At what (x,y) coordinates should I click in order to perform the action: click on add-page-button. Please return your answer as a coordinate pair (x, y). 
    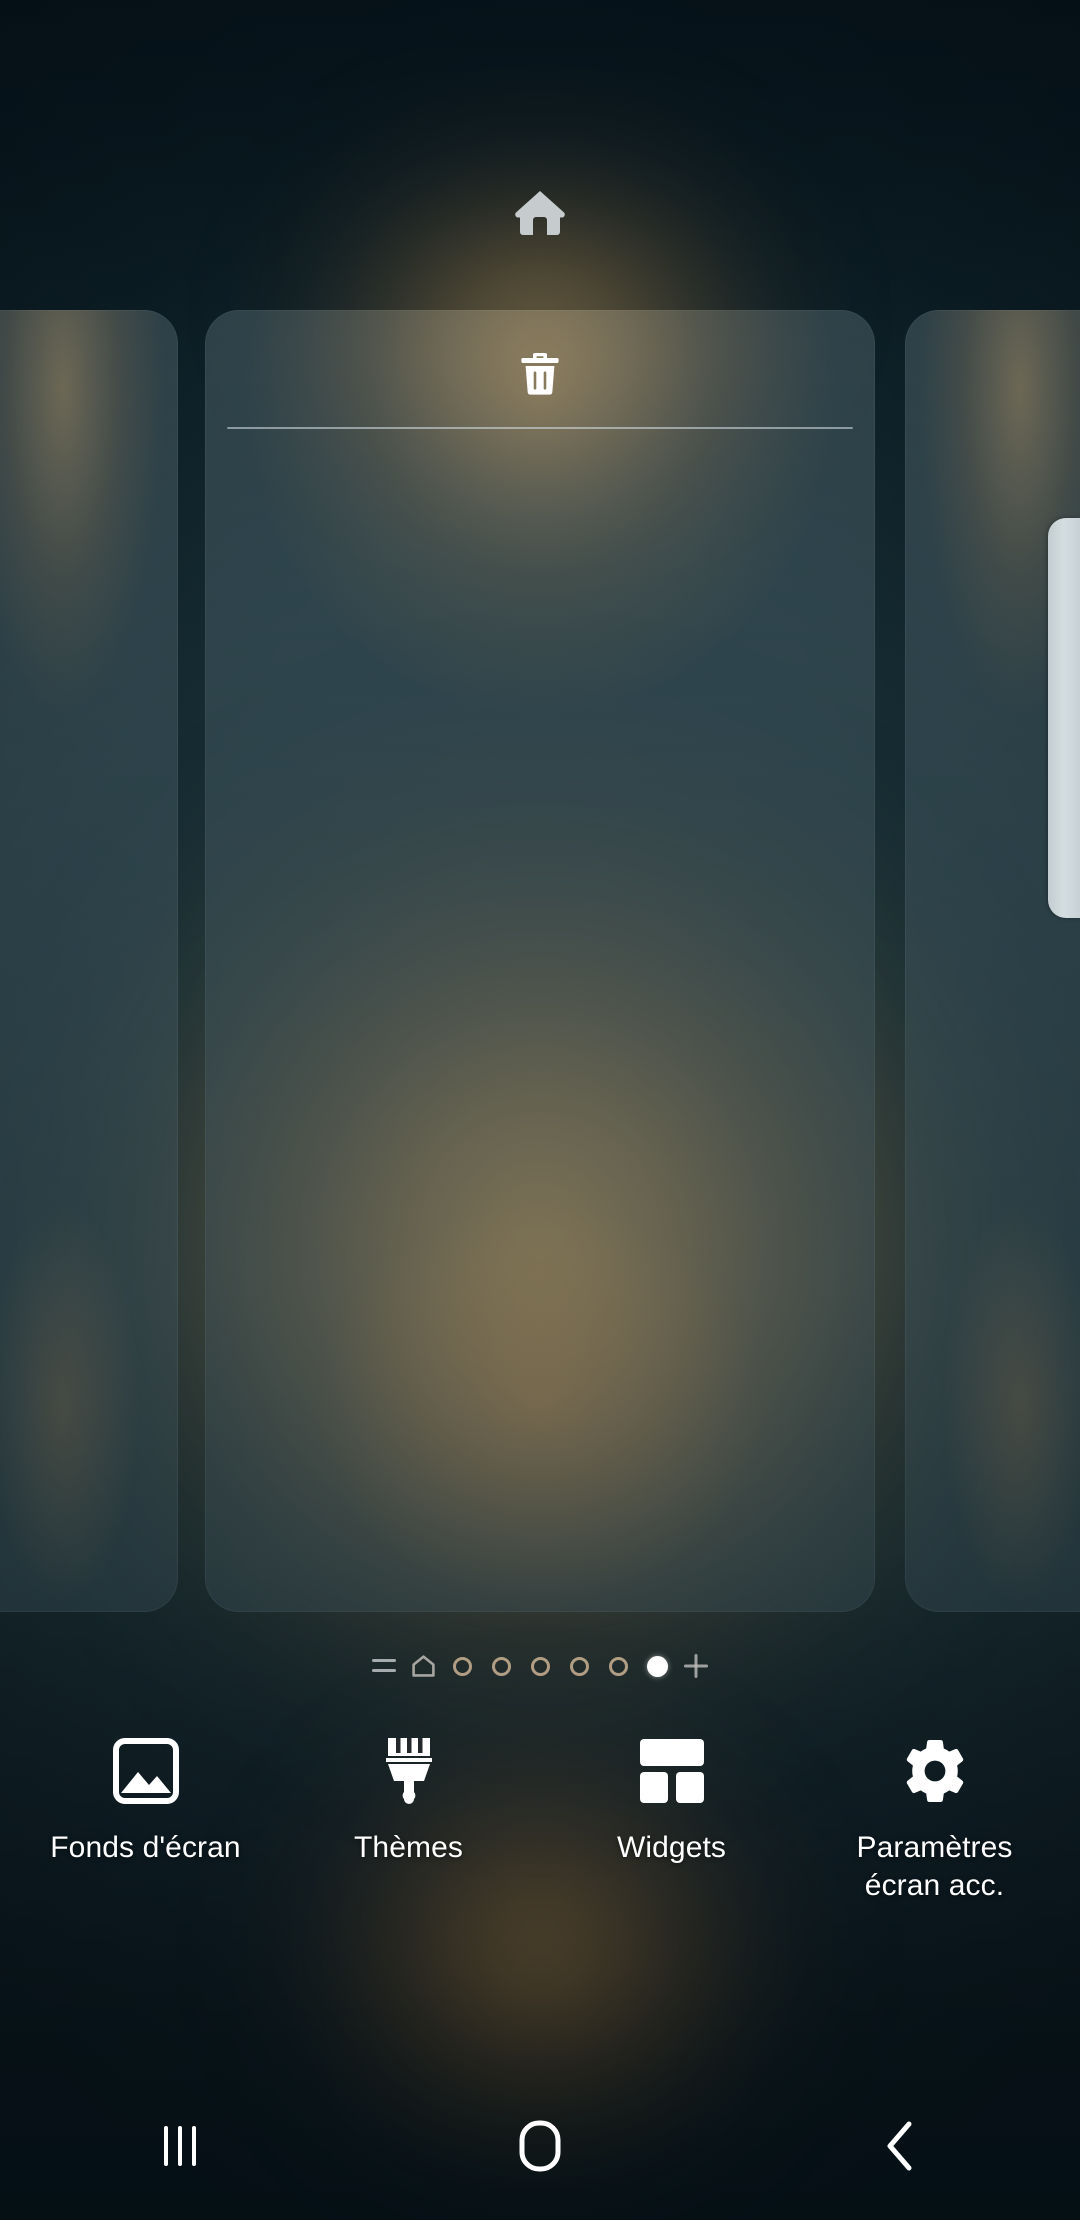
    Looking at the image, I should click on (696, 1666).